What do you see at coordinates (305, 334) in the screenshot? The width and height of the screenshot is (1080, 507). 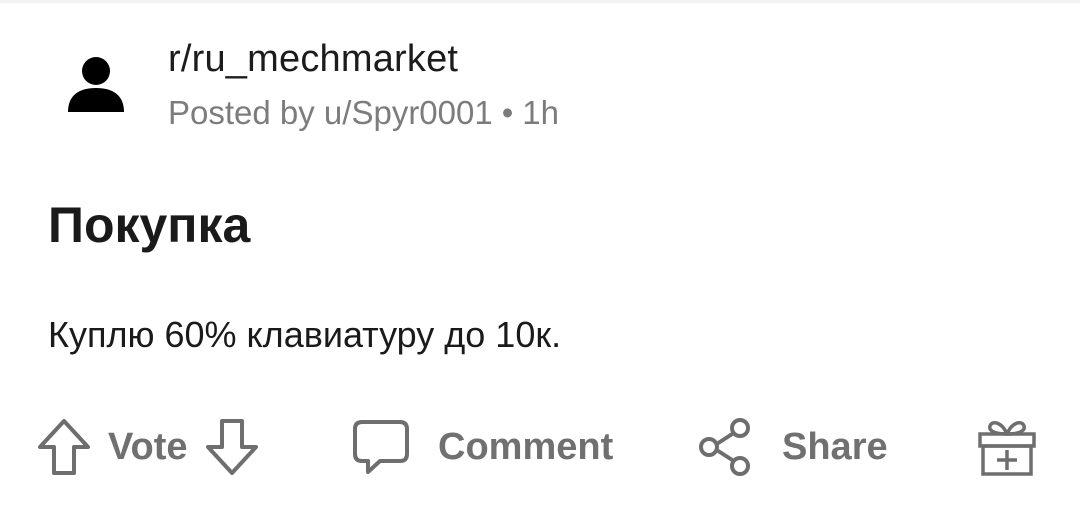 I see `post-body: Куплю 60% клавиатуру до 10к.` at bounding box center [305, 334].